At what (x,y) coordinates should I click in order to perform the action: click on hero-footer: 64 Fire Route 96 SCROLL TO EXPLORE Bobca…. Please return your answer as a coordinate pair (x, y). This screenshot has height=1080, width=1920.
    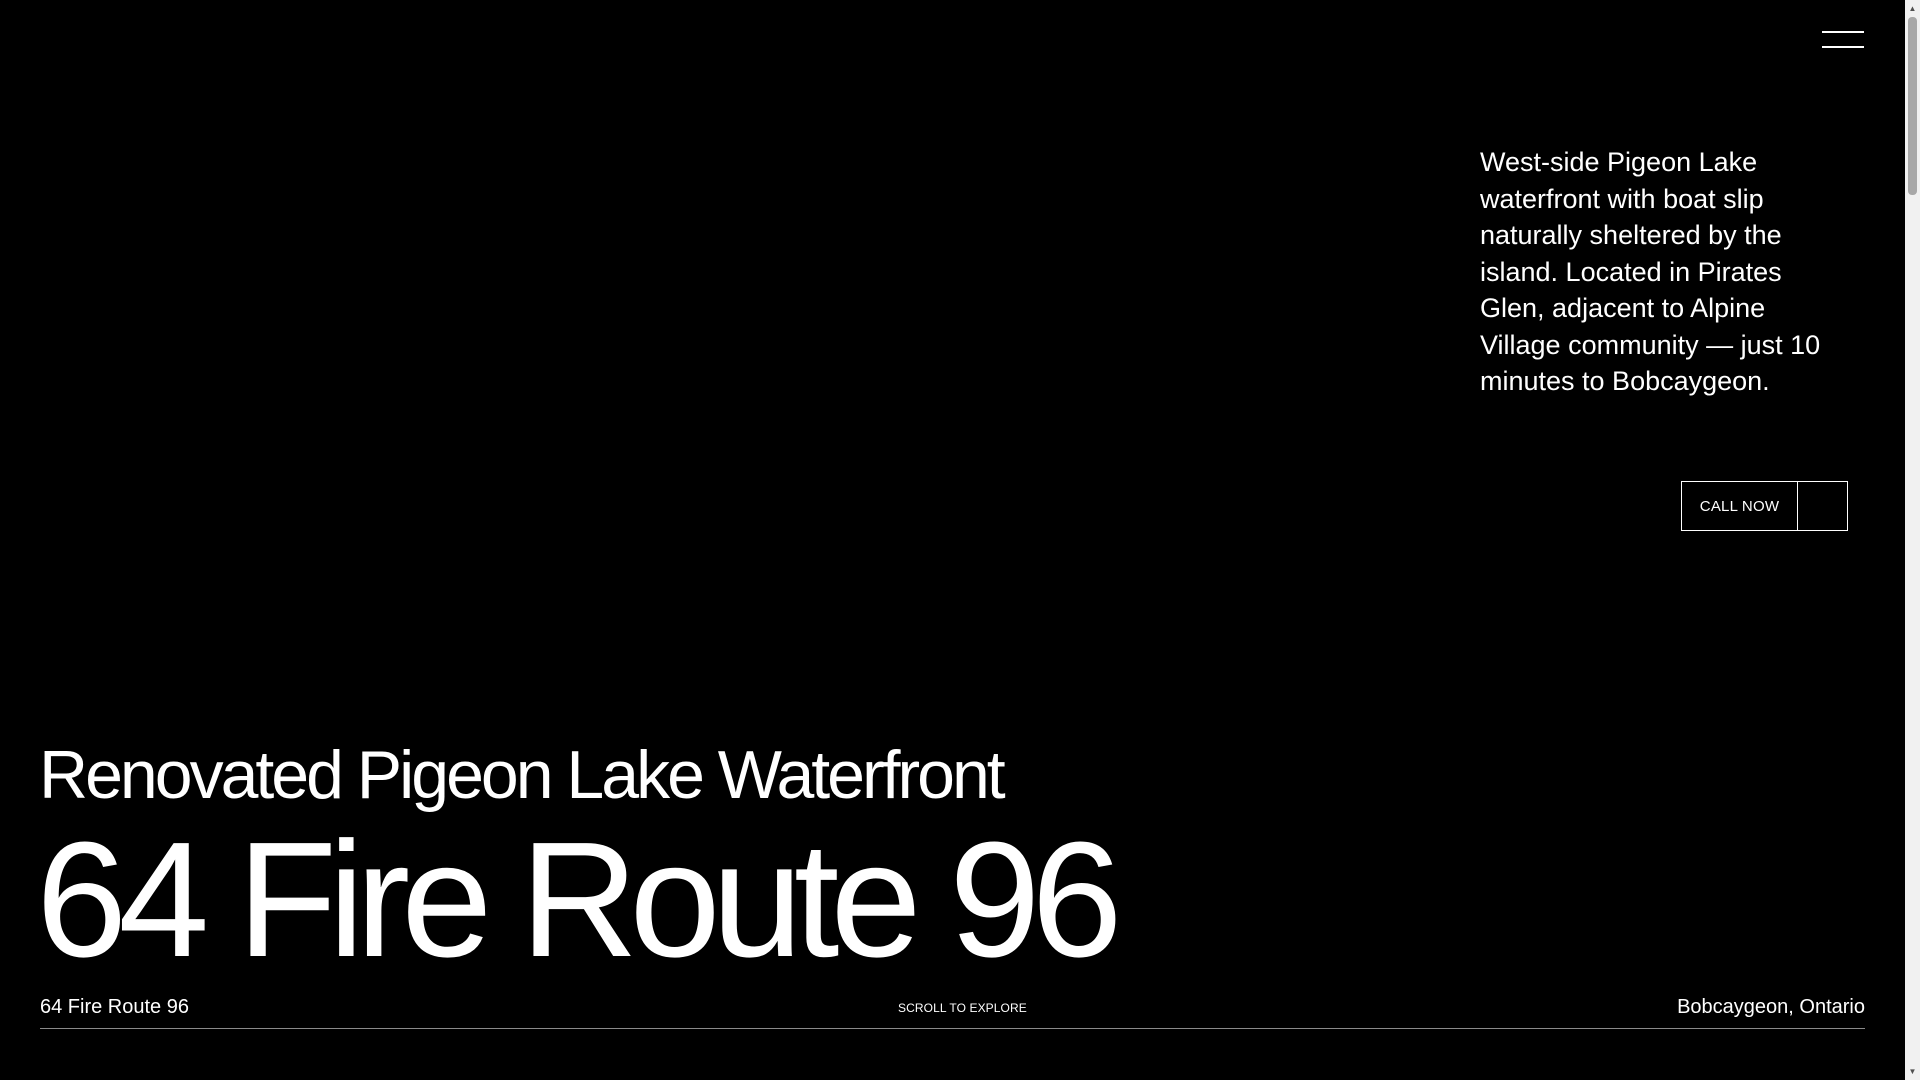
    Looking at the image, I should click on (952, 1013).